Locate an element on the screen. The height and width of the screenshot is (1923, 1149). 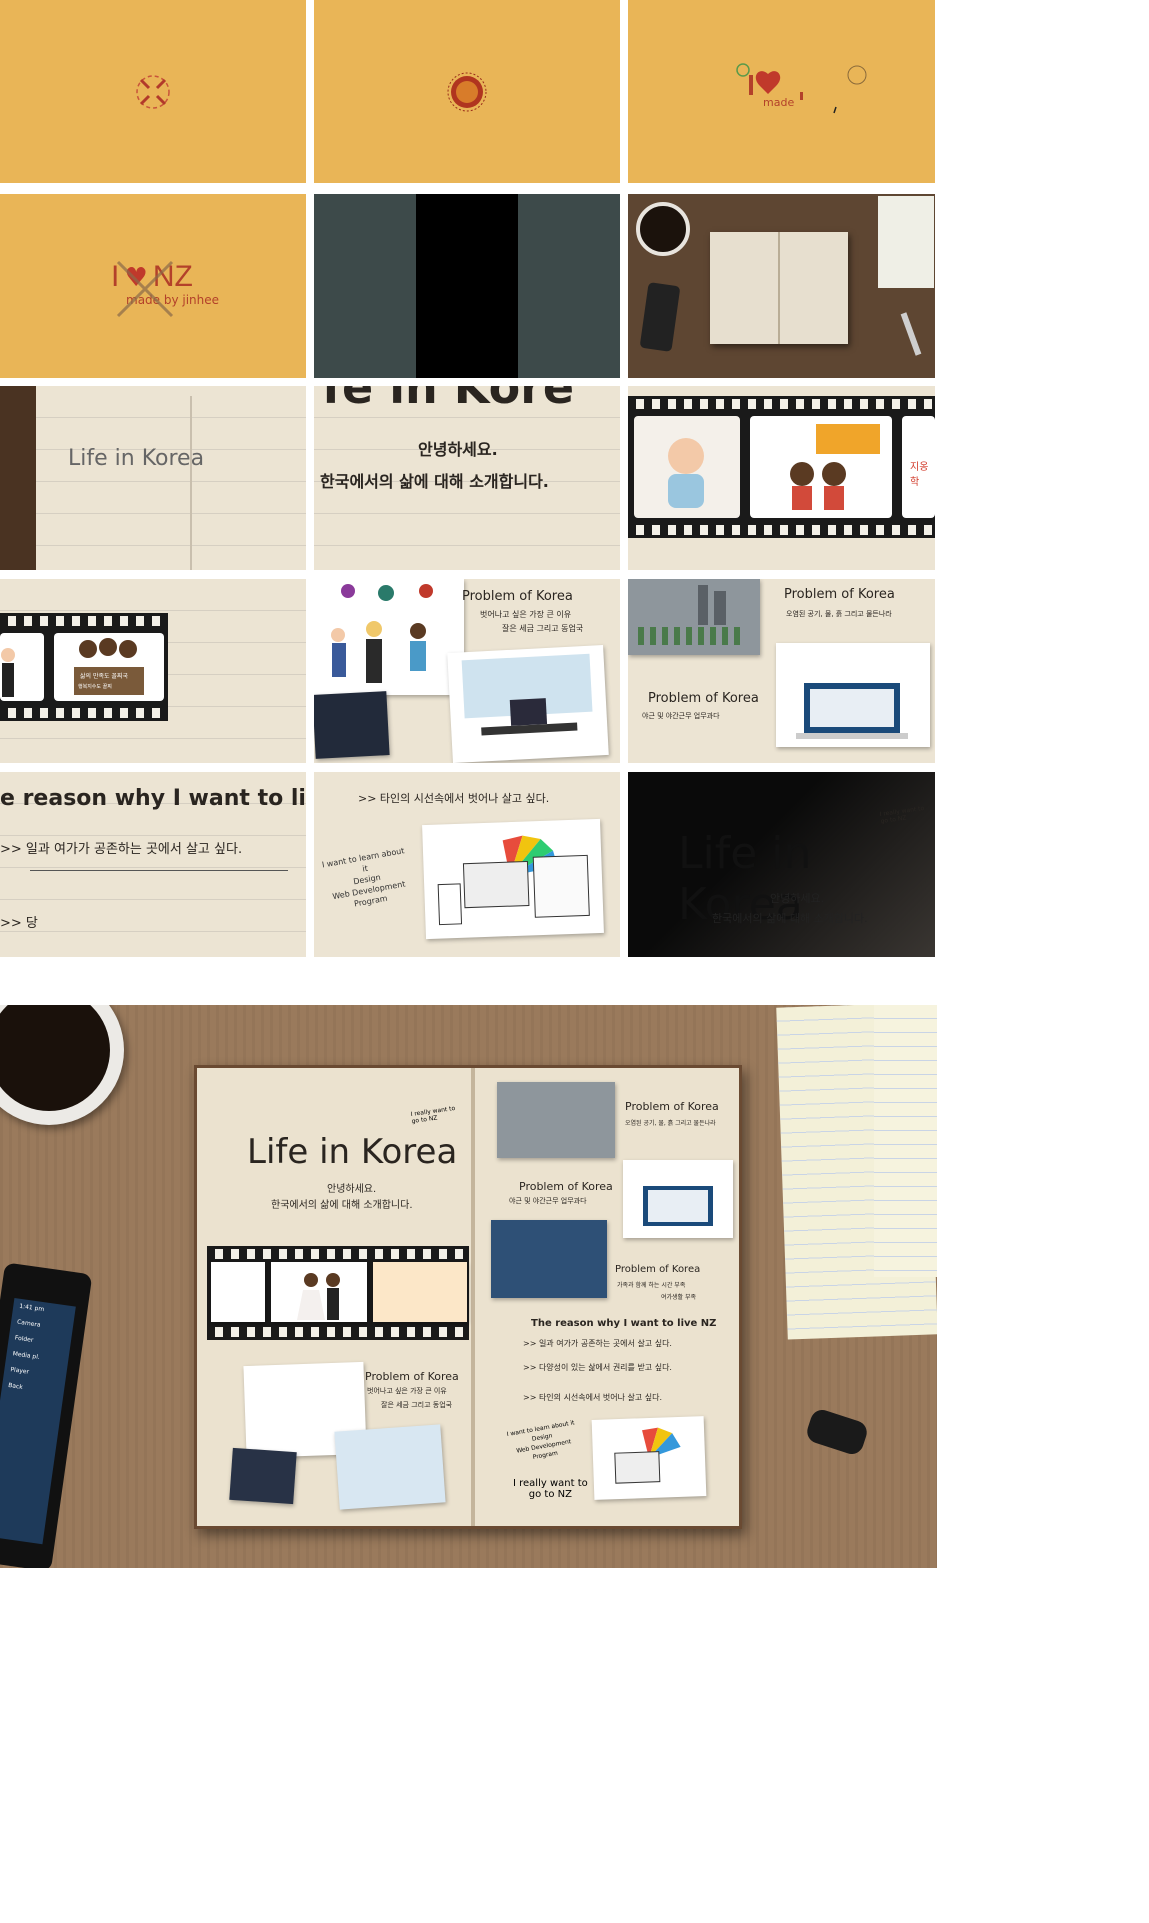
intro-dark: 한국에서의 삶에 대해 소개합니다. is located at coordinates (790, 918).